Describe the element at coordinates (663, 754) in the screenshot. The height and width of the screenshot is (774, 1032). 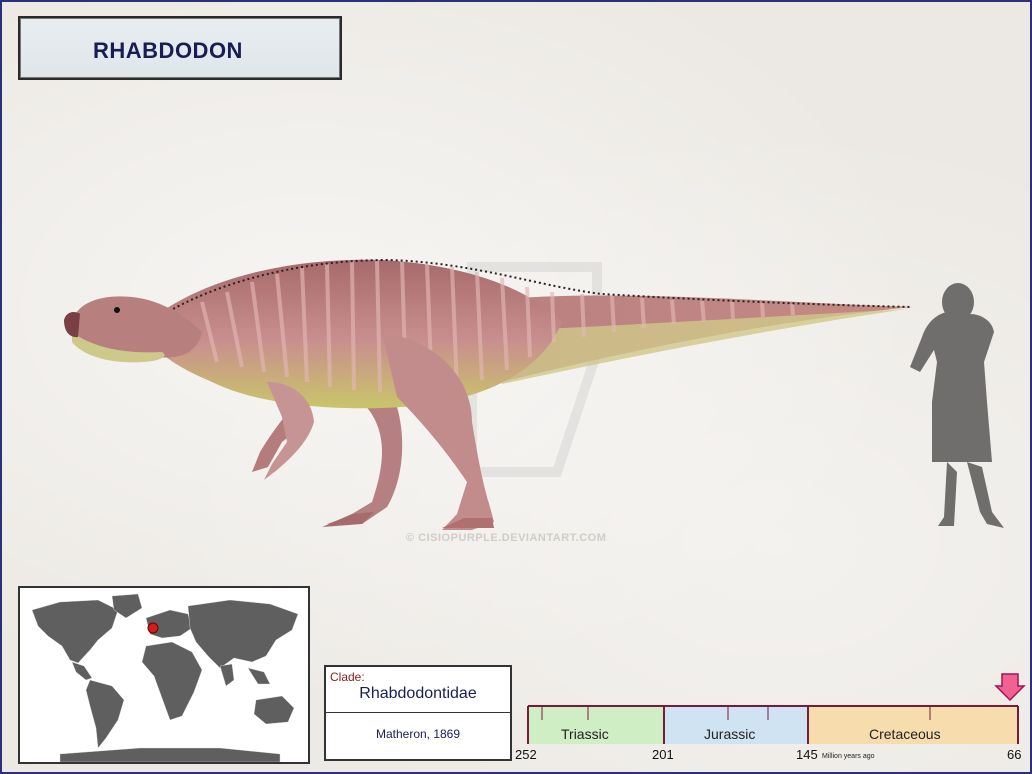
I see `tick-201: 201` at that location.